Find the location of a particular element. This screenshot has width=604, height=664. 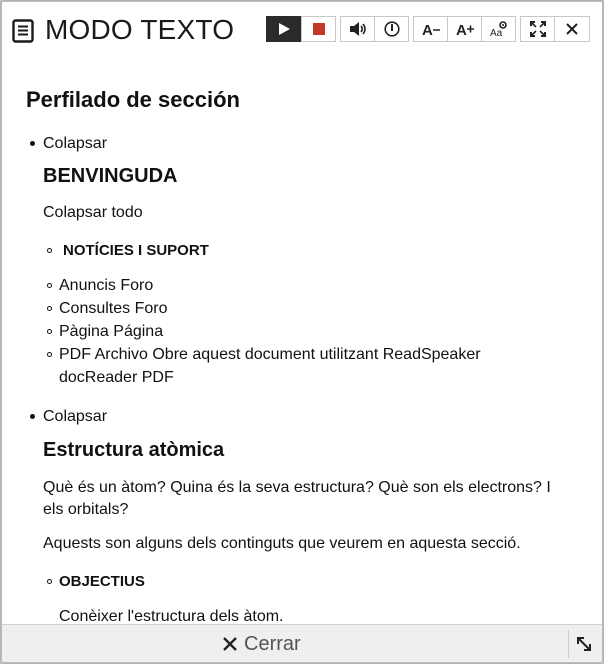

subsection-heading: OBJECTIUS is located at coordinates (102, 581).